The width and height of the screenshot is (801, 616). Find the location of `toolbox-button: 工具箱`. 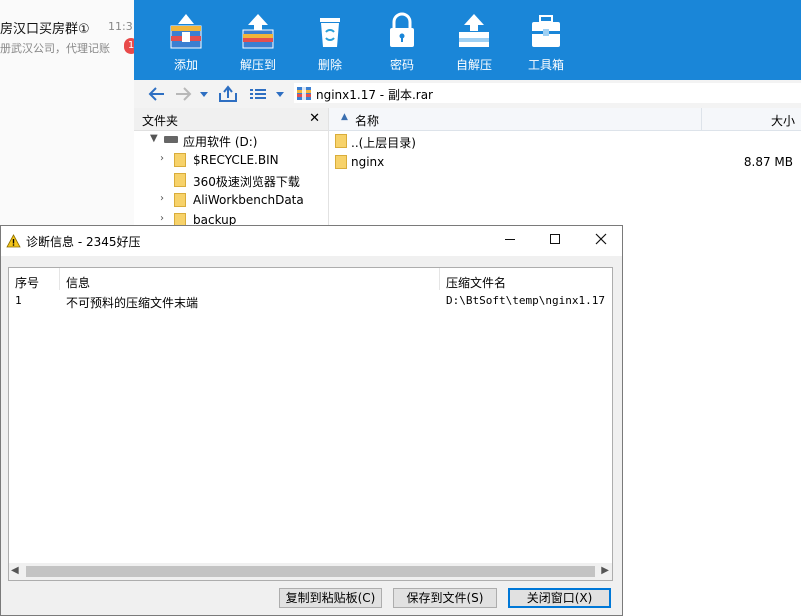

toolbox-button: 工具箱 is located at coordinates (546, 41).